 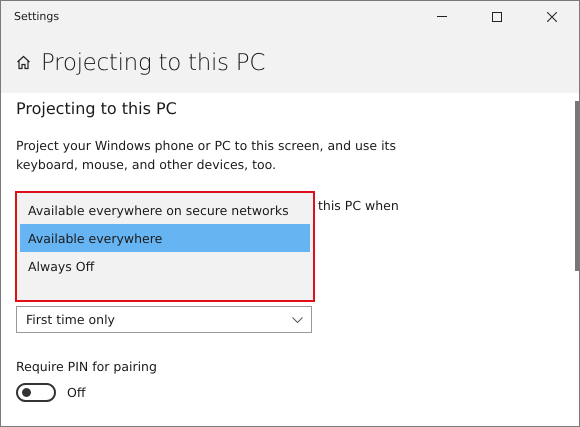 What do you see at coordinates (153, 63) in the screenshot?
I see `page-title: Projecting to this PC` at bounding box center [153, 63].